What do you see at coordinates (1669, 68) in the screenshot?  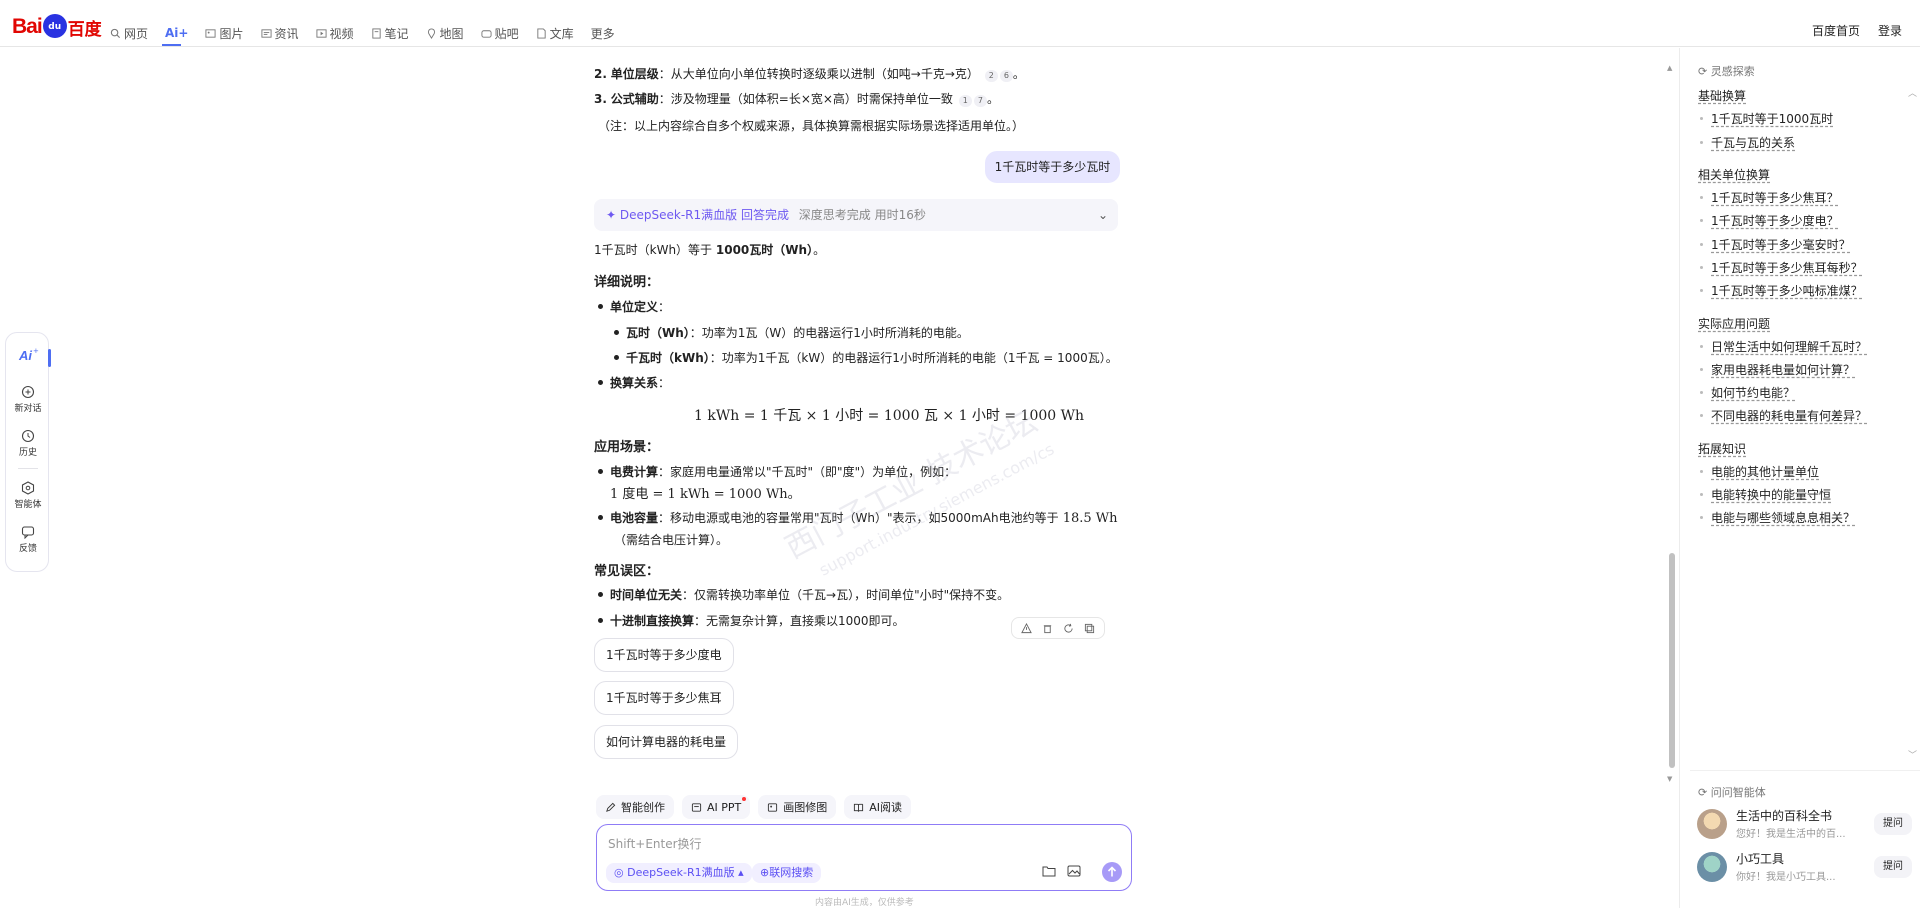 I see `scrollbar-up-arrow: ▲` at bounding box center [1669, 68].